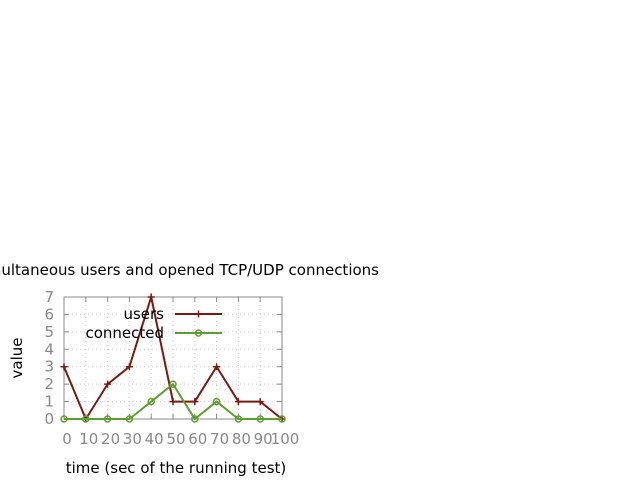  I want to click on legend-marker-users, so click(198, 314).